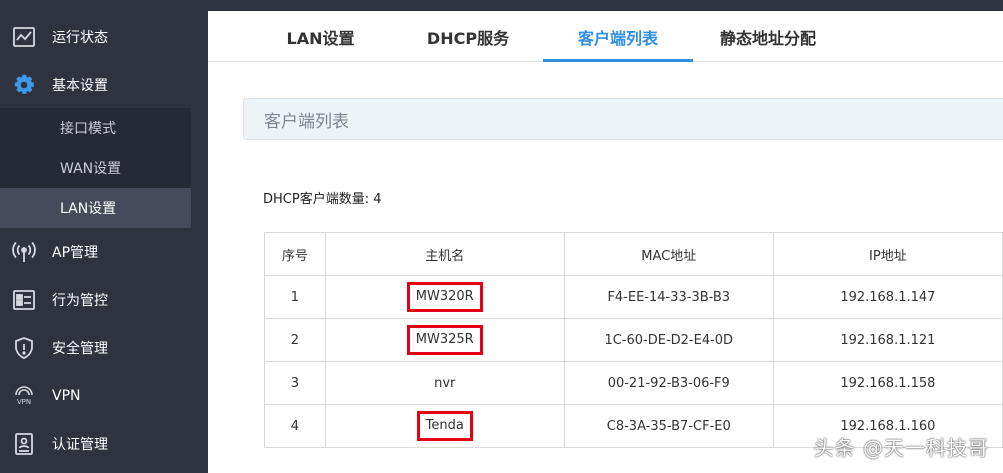 The height and width of the screenshot is (473, 1003). I want to click on chart-icon, so click(24, 37).